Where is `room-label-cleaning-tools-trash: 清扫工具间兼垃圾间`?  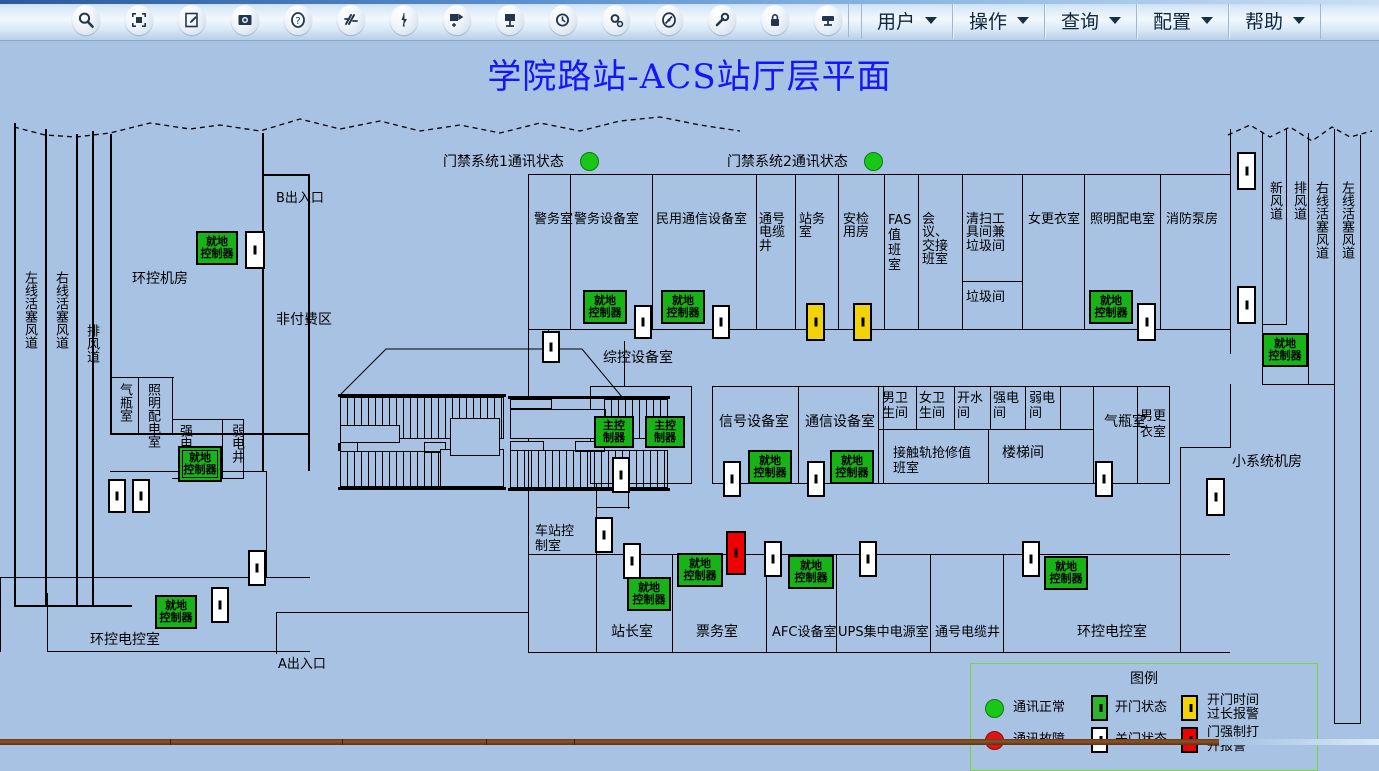
room-label-cleaning-tools-trash: 清扫工具间兼垃圾间 is located at coordinates (986, 233).